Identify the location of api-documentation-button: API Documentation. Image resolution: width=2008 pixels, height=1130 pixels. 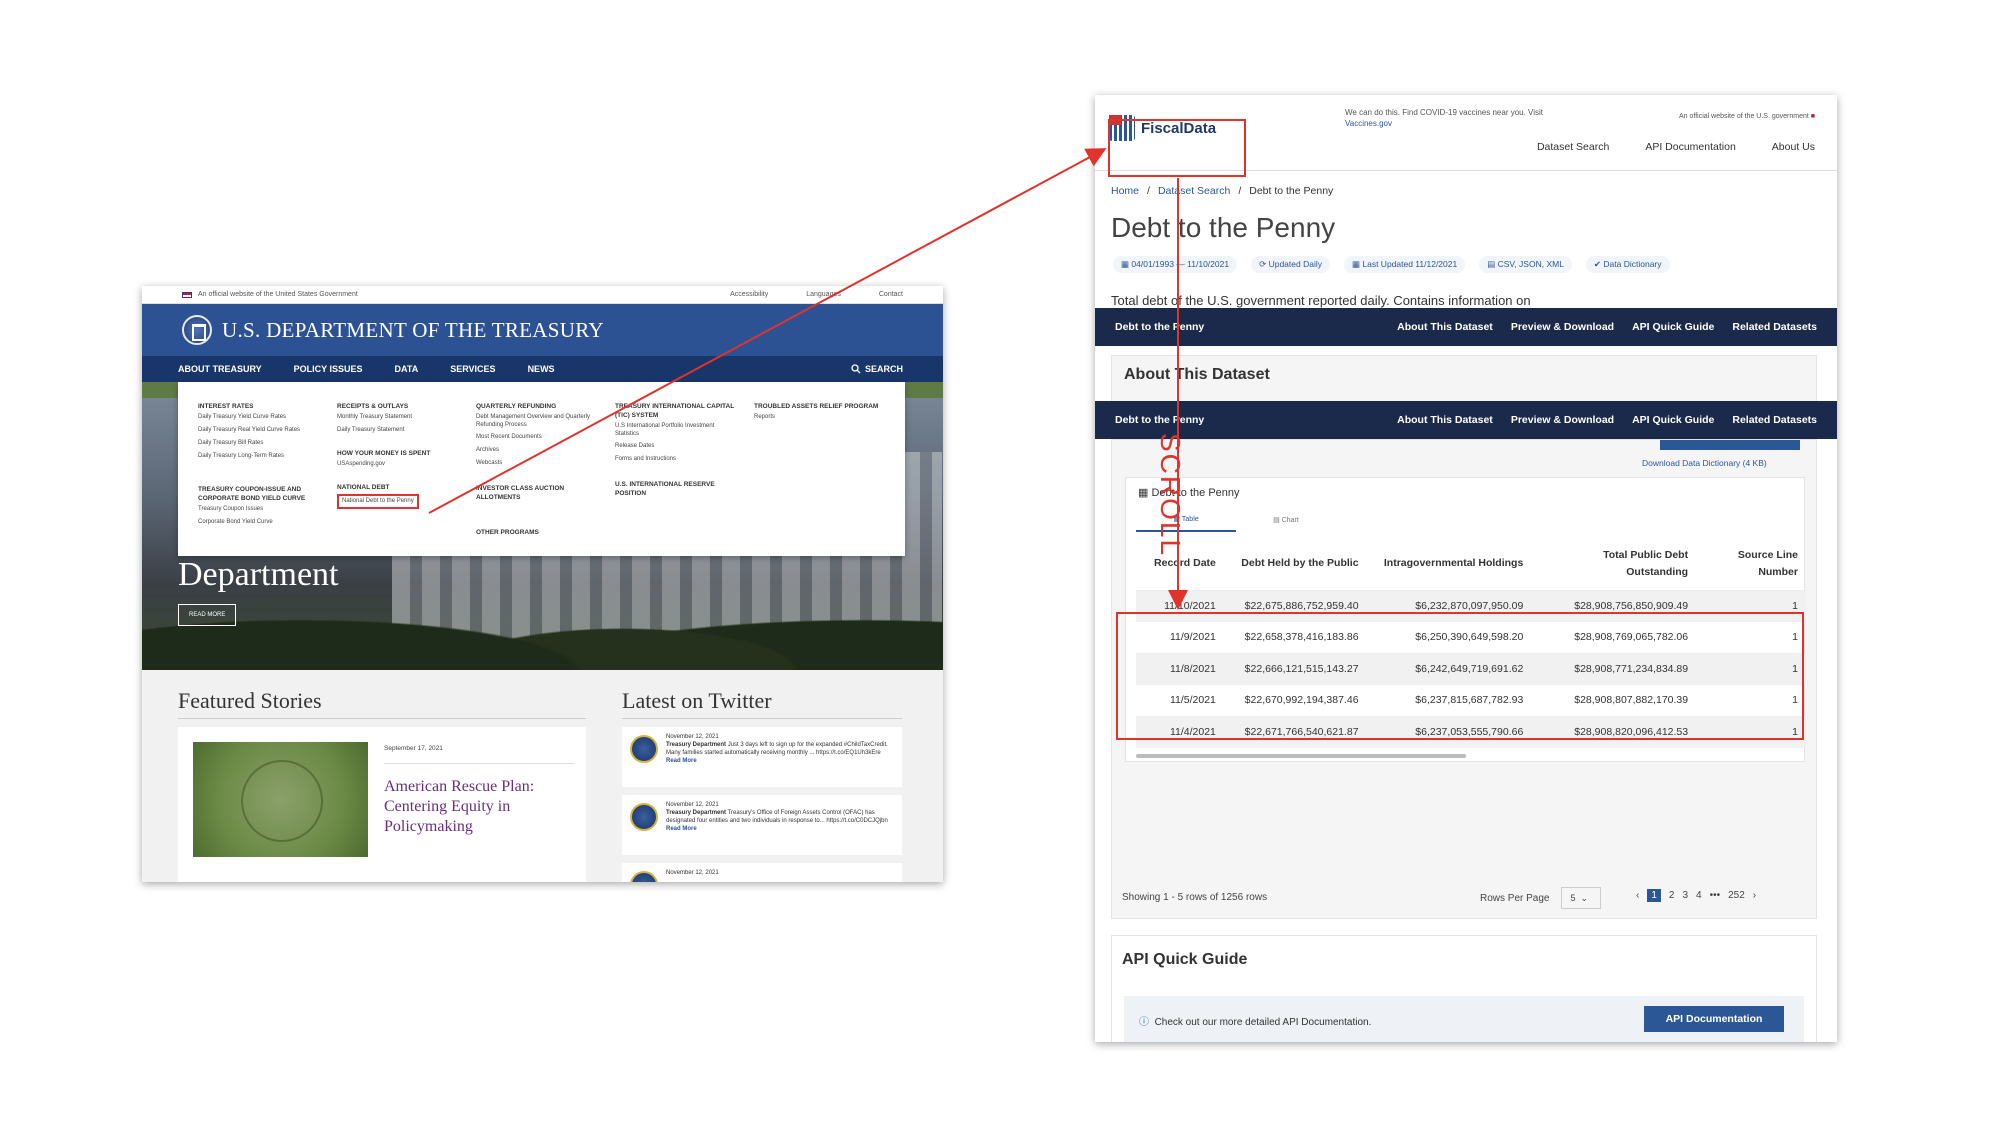
(1714, 1019).